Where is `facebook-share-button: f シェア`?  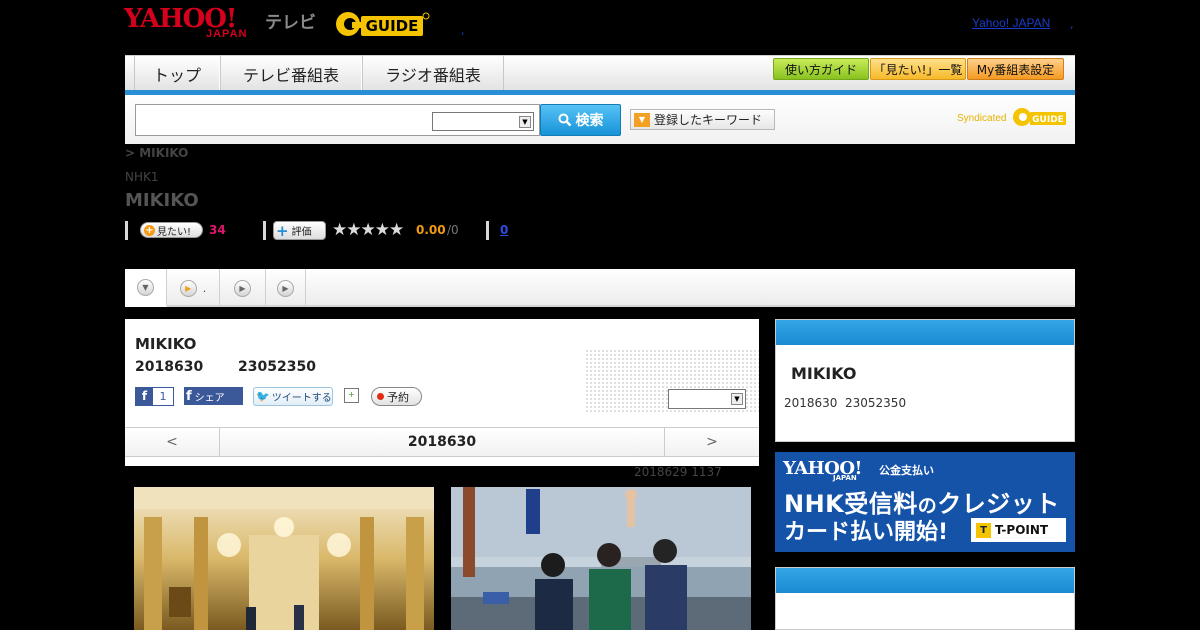 facebook-share-button: f シェア is located at coordinates (213, 396).